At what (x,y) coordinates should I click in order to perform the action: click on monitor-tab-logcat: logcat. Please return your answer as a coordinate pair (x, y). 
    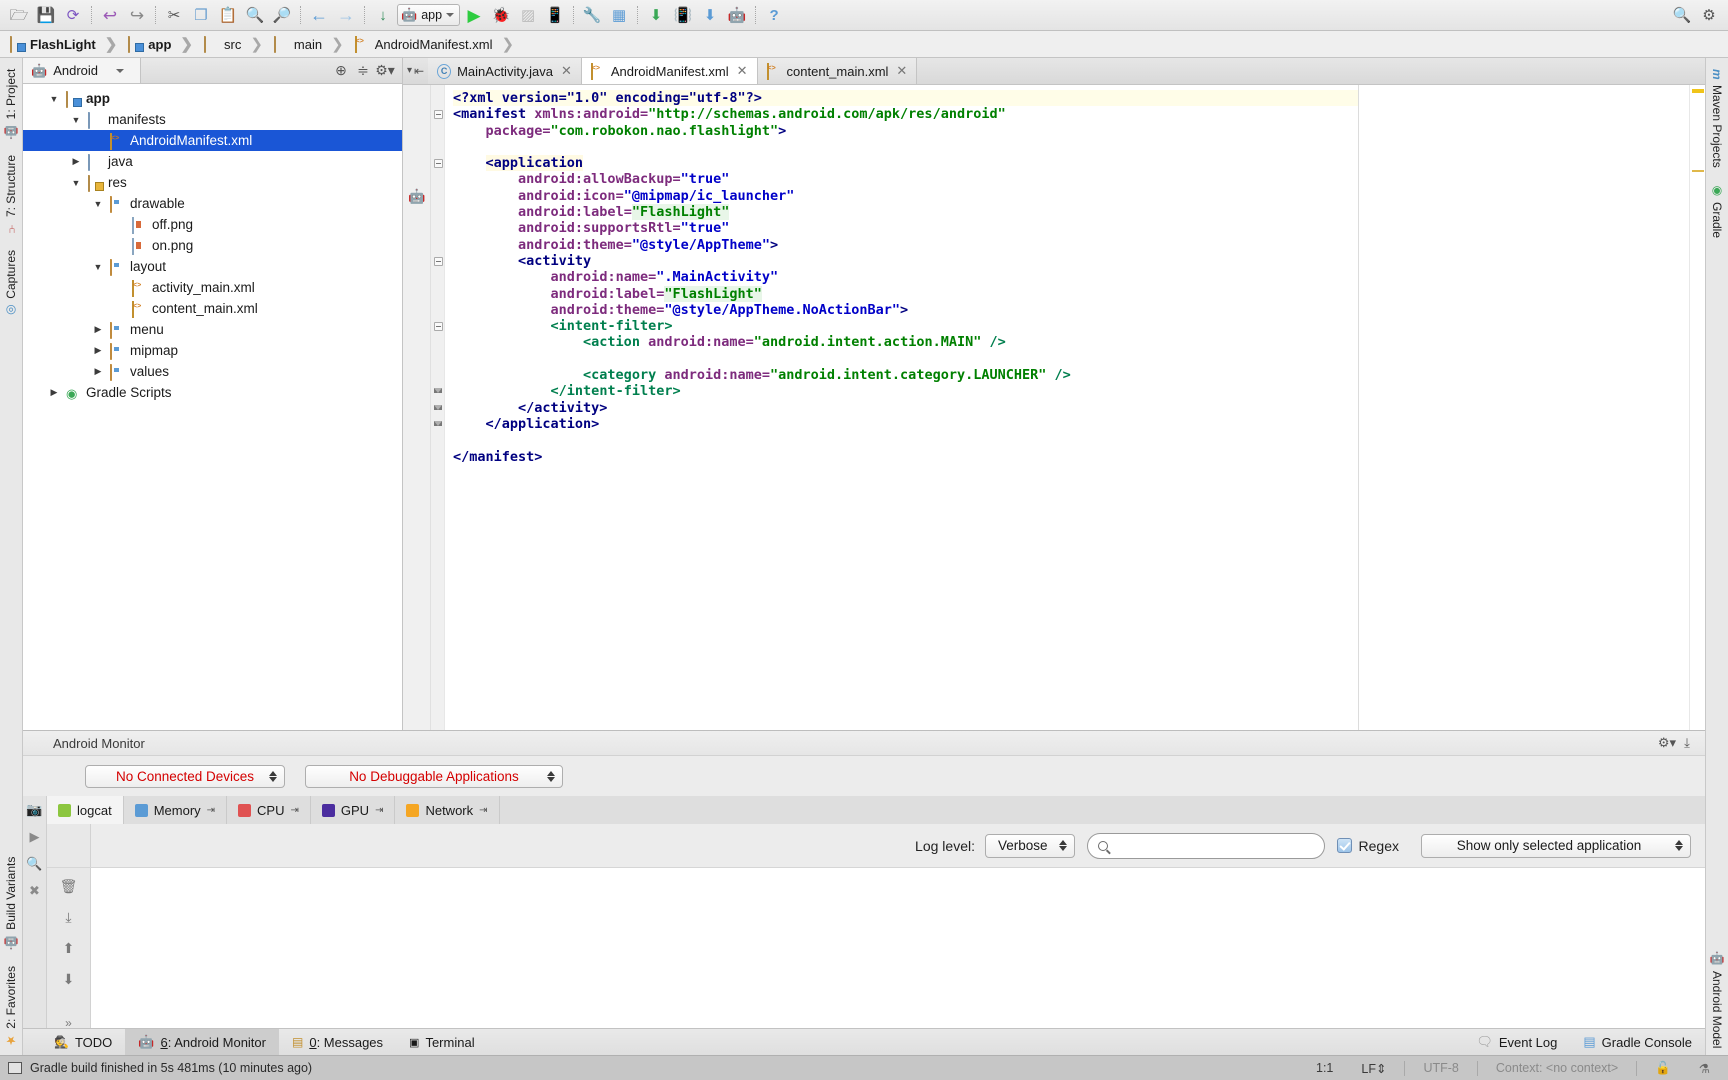
    Looking at the image, I should click on (85, 810).